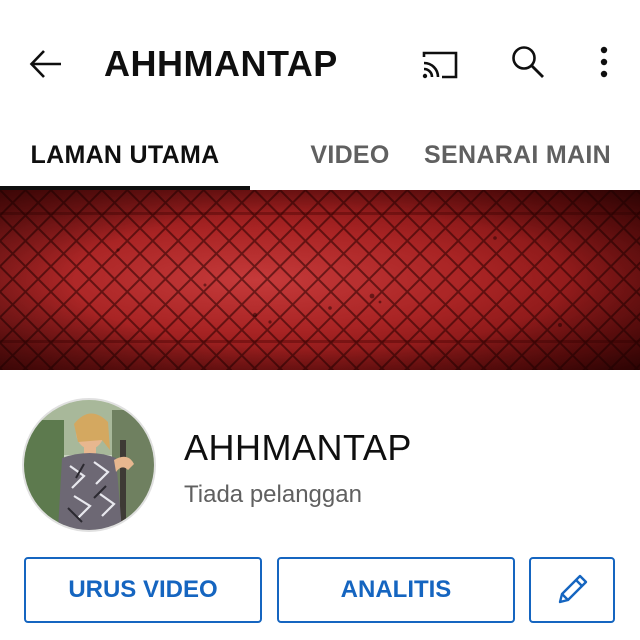 The width and height of the screenshot is (640, 640). I want to click on search-button, so click(528, 62).